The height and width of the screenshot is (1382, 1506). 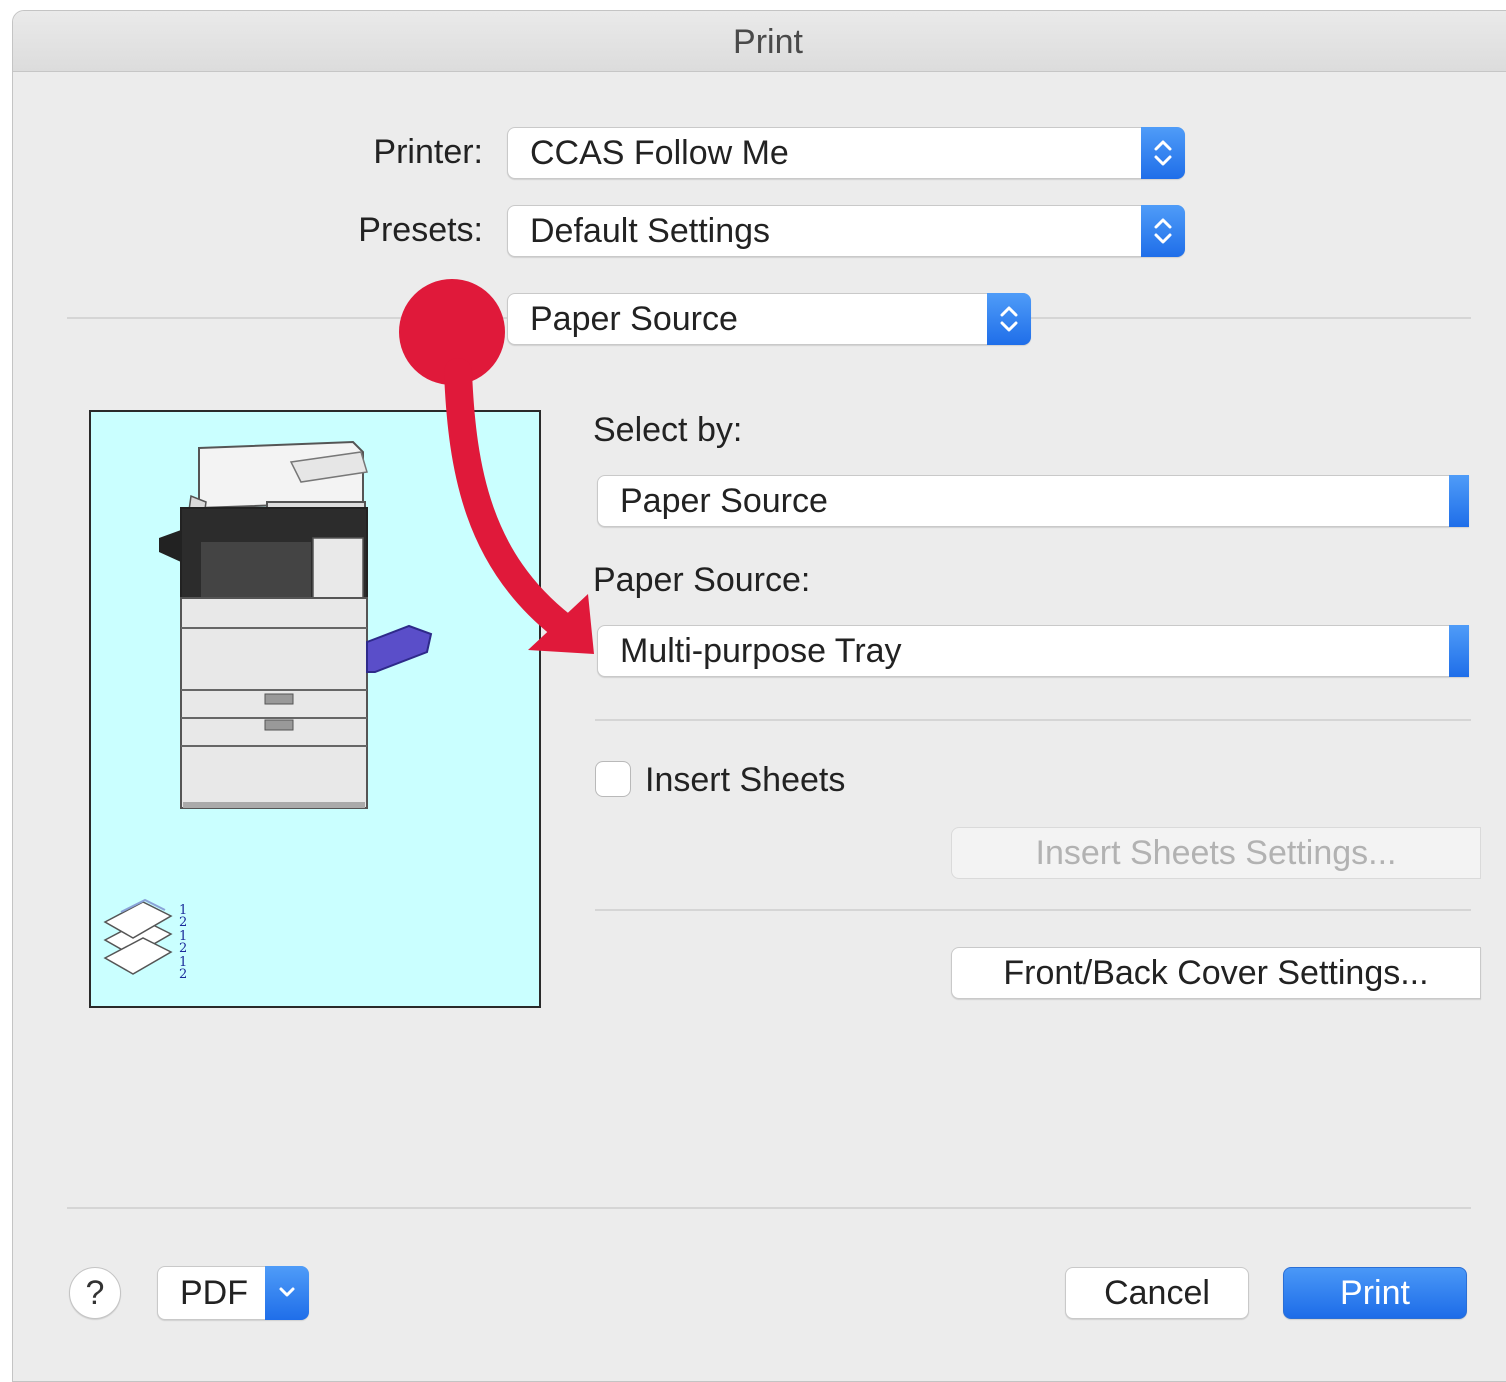 I want to click on paper-source-label: Paper Source:, so click(x=702, y=580).